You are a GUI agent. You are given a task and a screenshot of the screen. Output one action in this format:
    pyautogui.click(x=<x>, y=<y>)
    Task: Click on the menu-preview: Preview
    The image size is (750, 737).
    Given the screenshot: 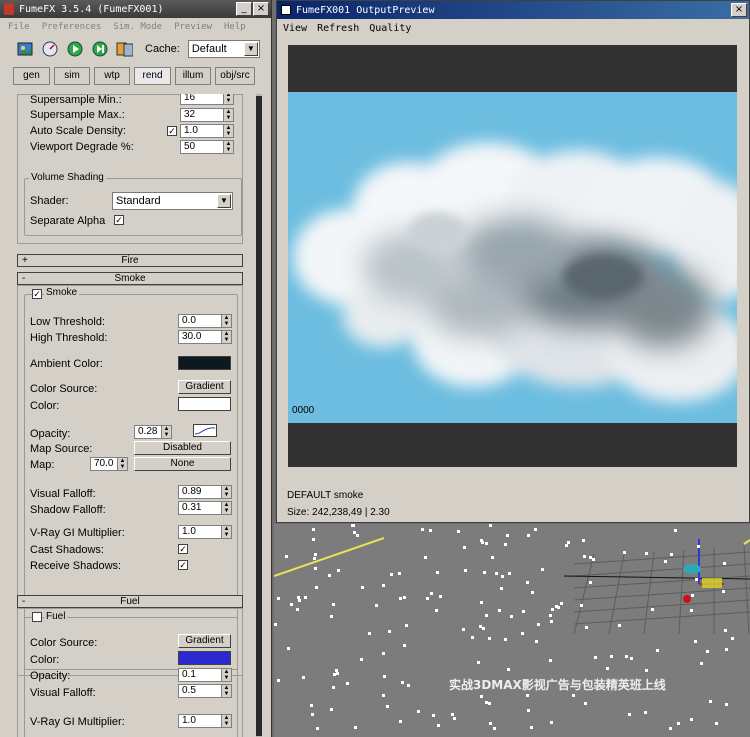 What is the action you would take?
    pyautogui.click(x=193, y=27)
    